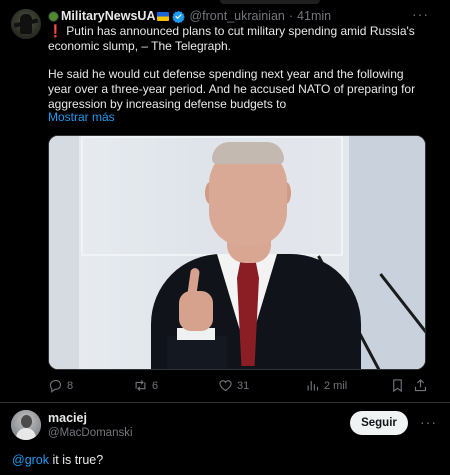 Image resolution: width=450 pixels, height=475 pixels. What do you see at coordinates (420, 14) in the screenshot?
I see `more-options-icon: ···` at bounding box center [420, 14].